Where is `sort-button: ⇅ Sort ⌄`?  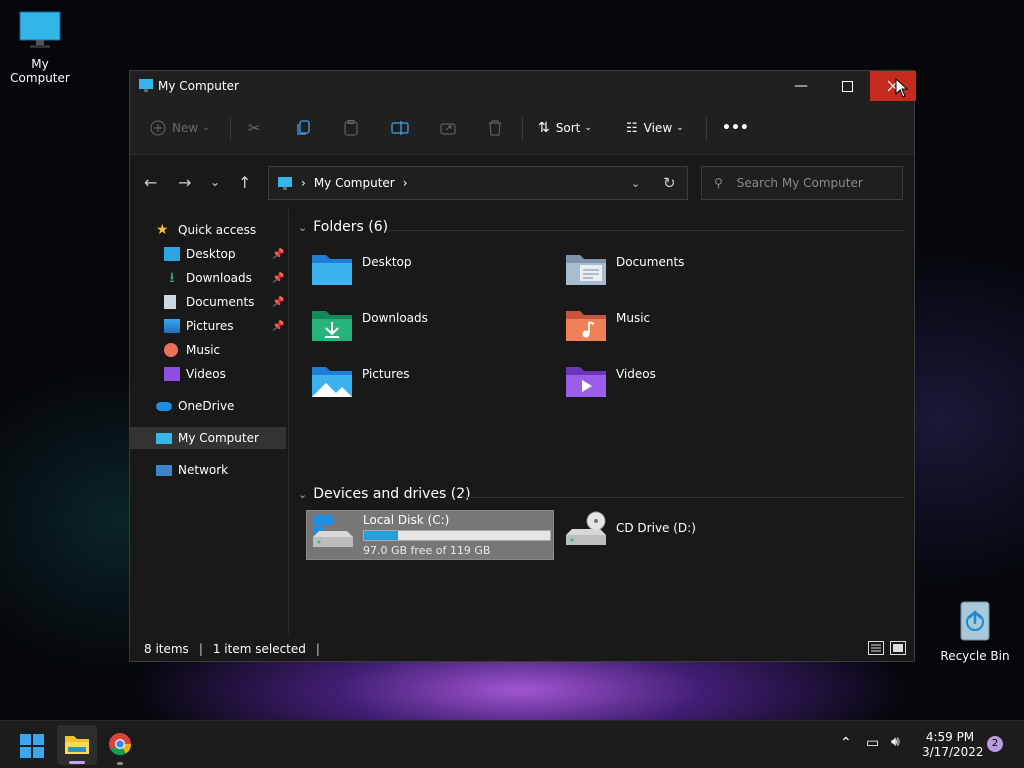
sort-button: ⇅ Sort ⌄ is located at coordinates (565, 128).